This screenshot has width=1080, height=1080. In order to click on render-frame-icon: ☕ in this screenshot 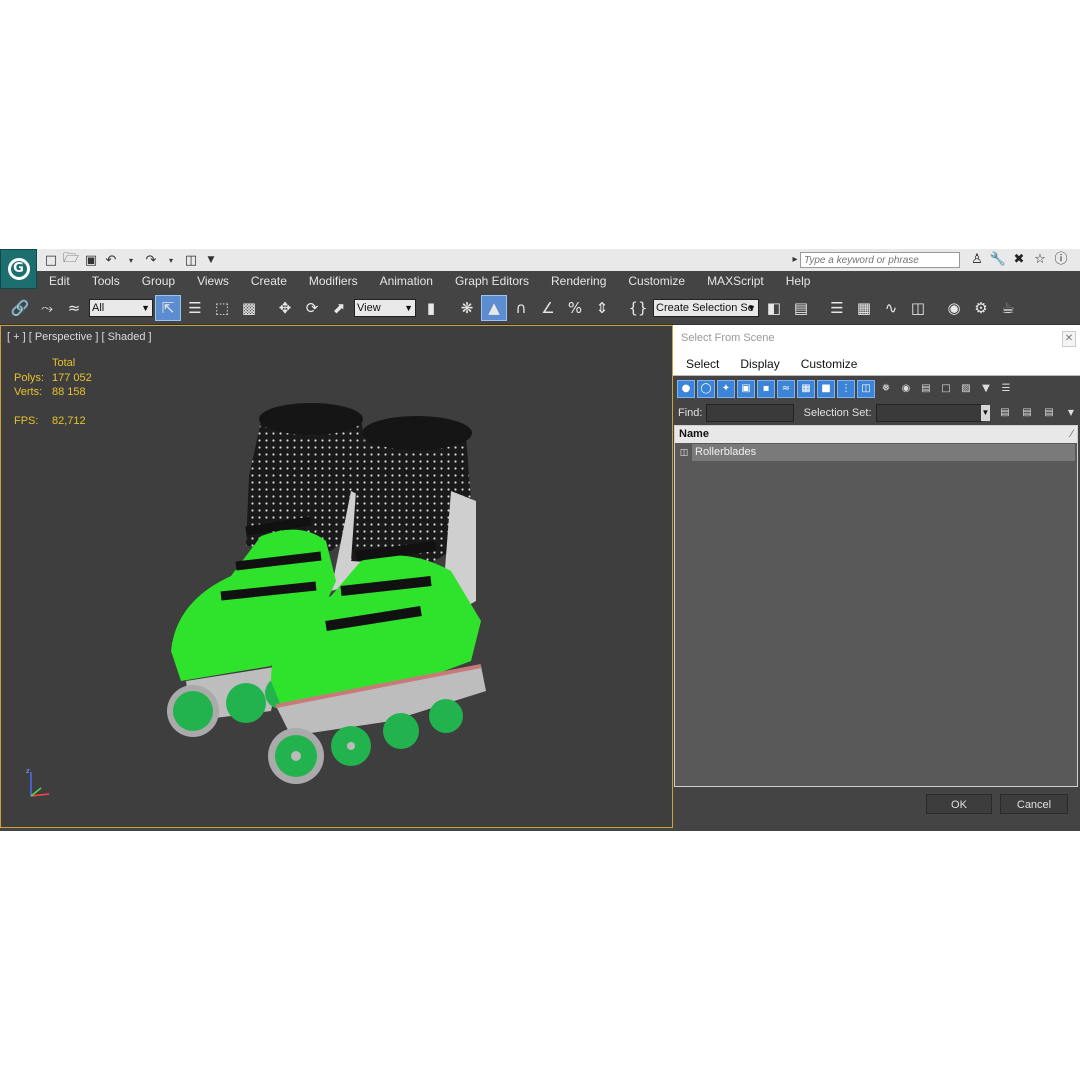, I will do `click(1008, 308)`.